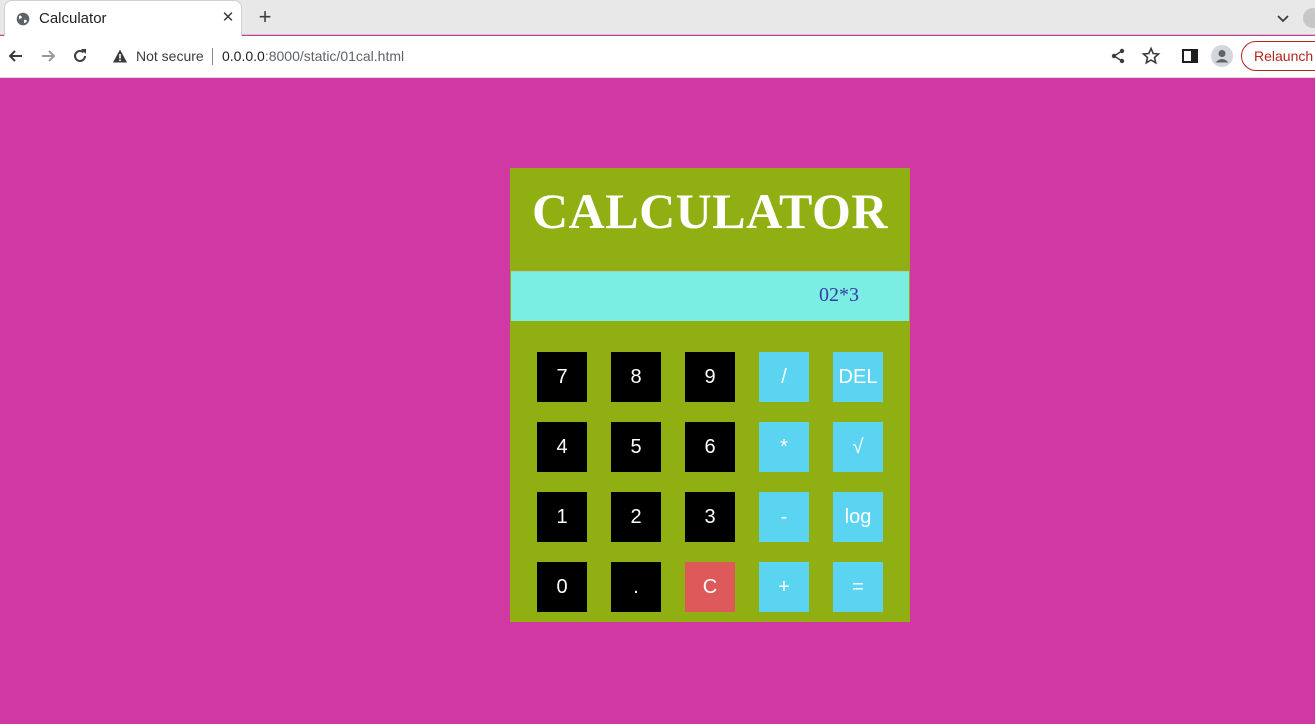 This screenshot has height=724, width=1315. I want to click on forward-arrow-icon, so click(48, 56).